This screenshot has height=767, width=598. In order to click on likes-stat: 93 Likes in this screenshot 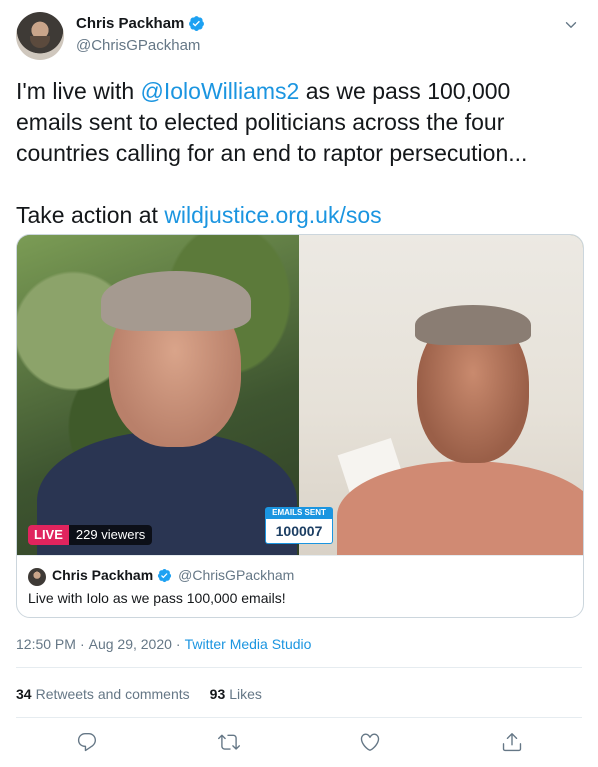, I will do `click(236, 694)`.